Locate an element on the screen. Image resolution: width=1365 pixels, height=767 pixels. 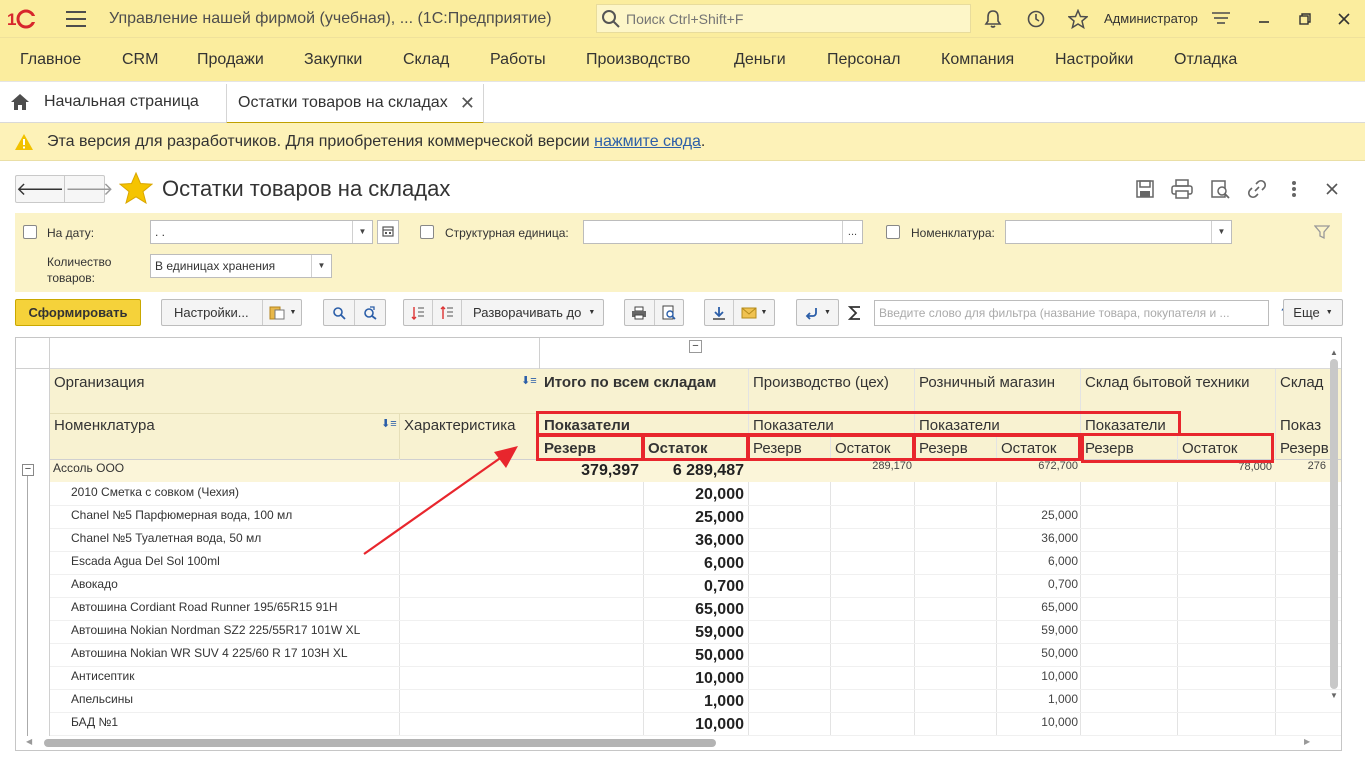
find-next-button is located at coordinates (370, 312).